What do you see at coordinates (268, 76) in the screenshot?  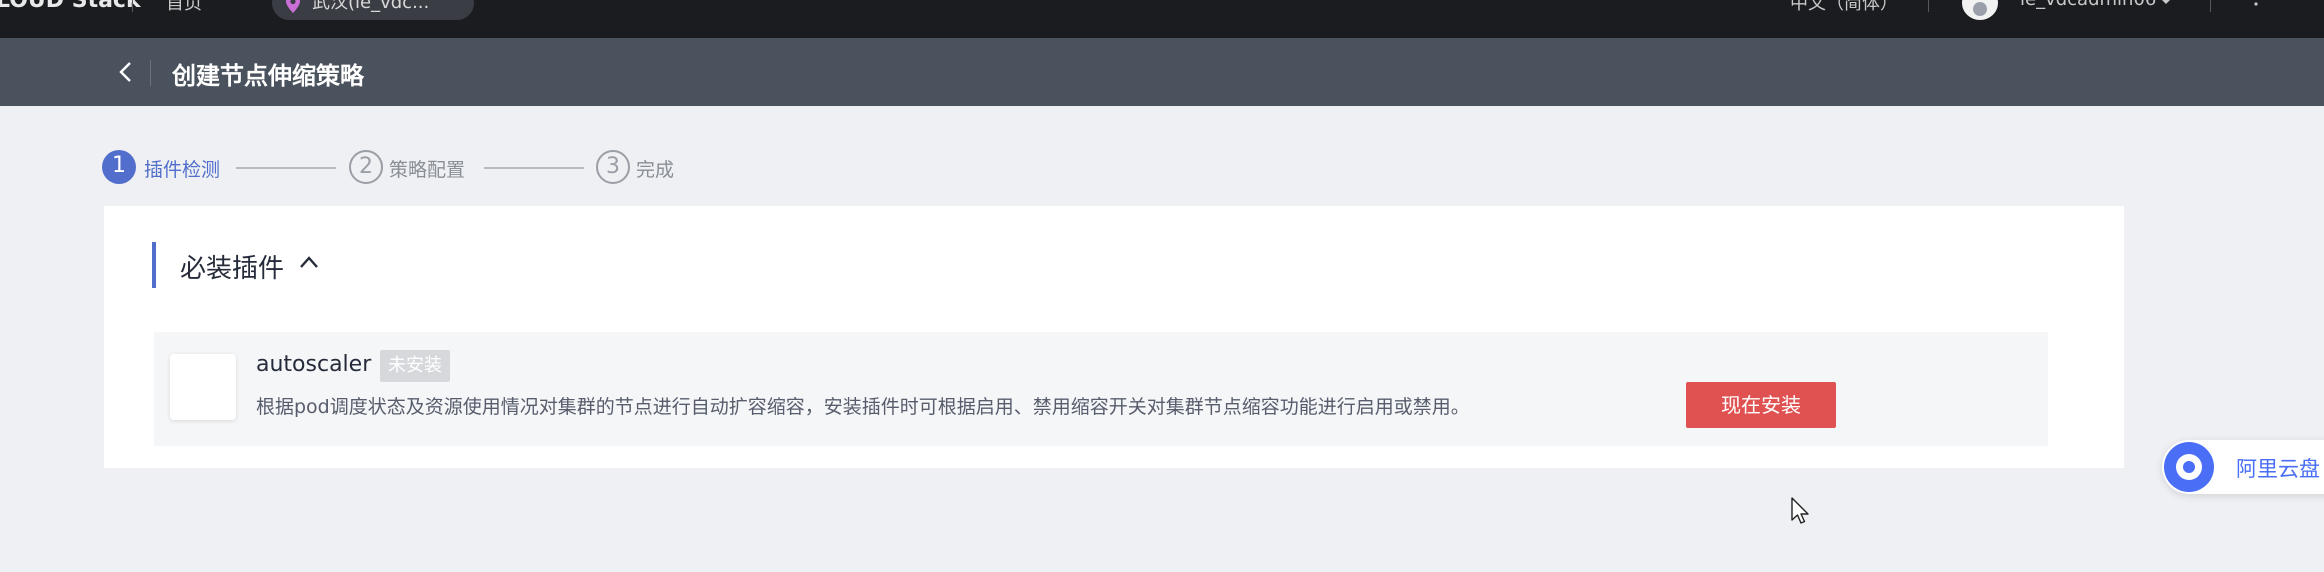 I see `page-title: 创建节点伸缩策略` at bounding box center [268, 76].